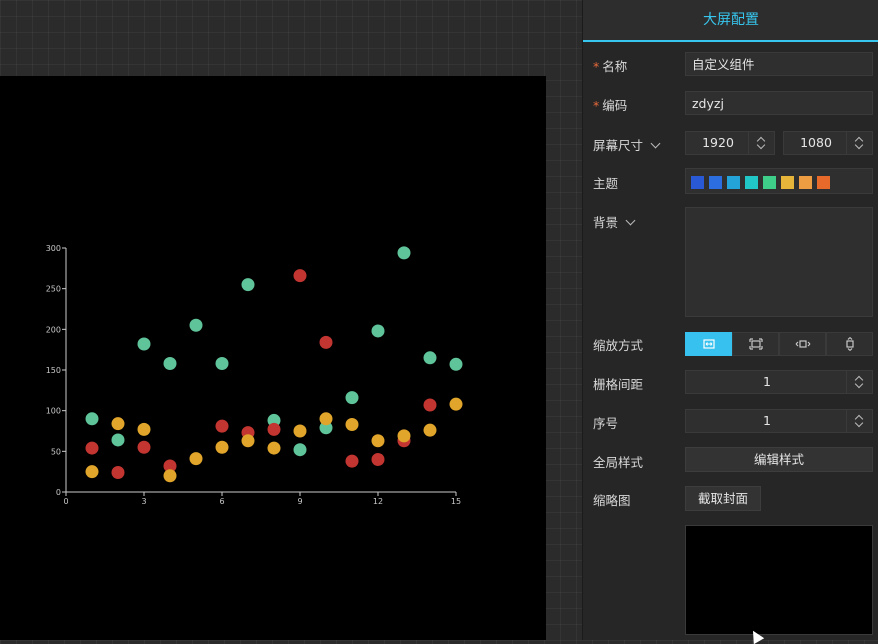 The image size is (878, 644). I want to click on fit-height-icon, so click(849, 344).